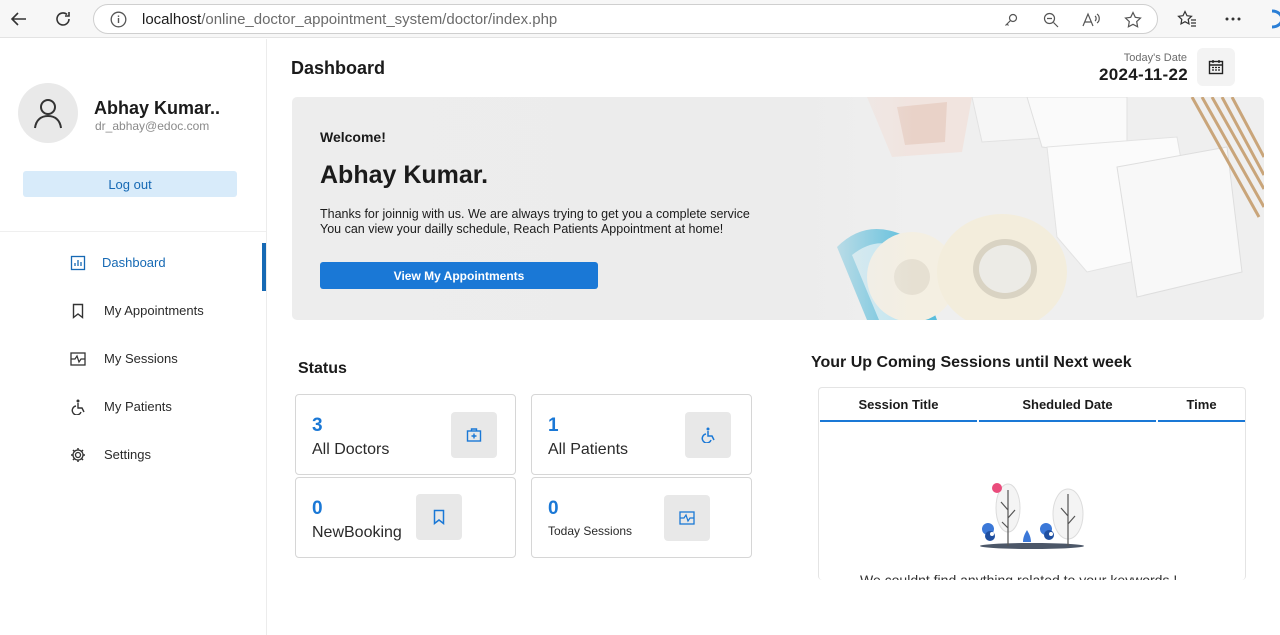  I want to click on sidebar-item-my-appointments: My Appointments, so click(133, 311).